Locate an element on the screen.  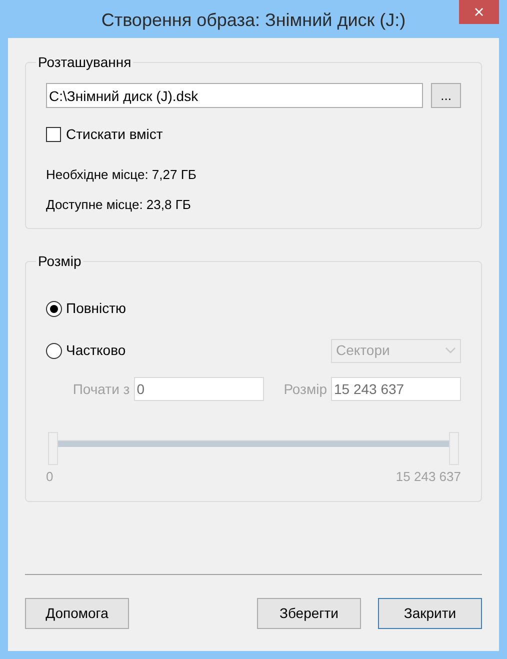
required-space-text: Необхідне місце: 7,27 ГБ is located at coordinates (122, 175).